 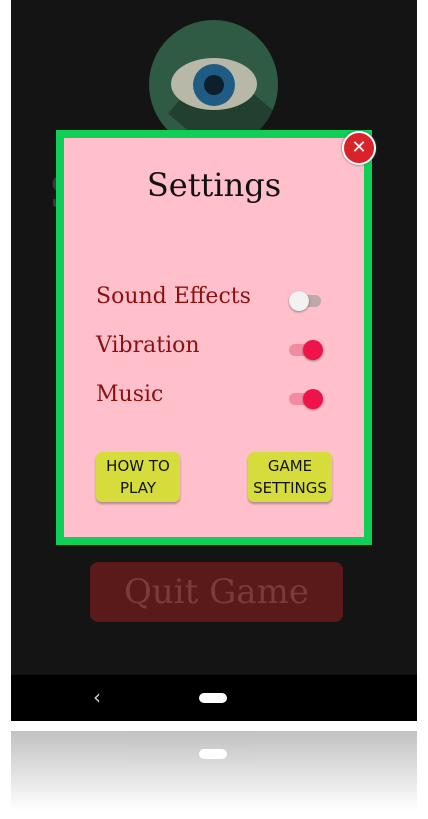 I want to click on home-icon, so click(x=213, y=698).